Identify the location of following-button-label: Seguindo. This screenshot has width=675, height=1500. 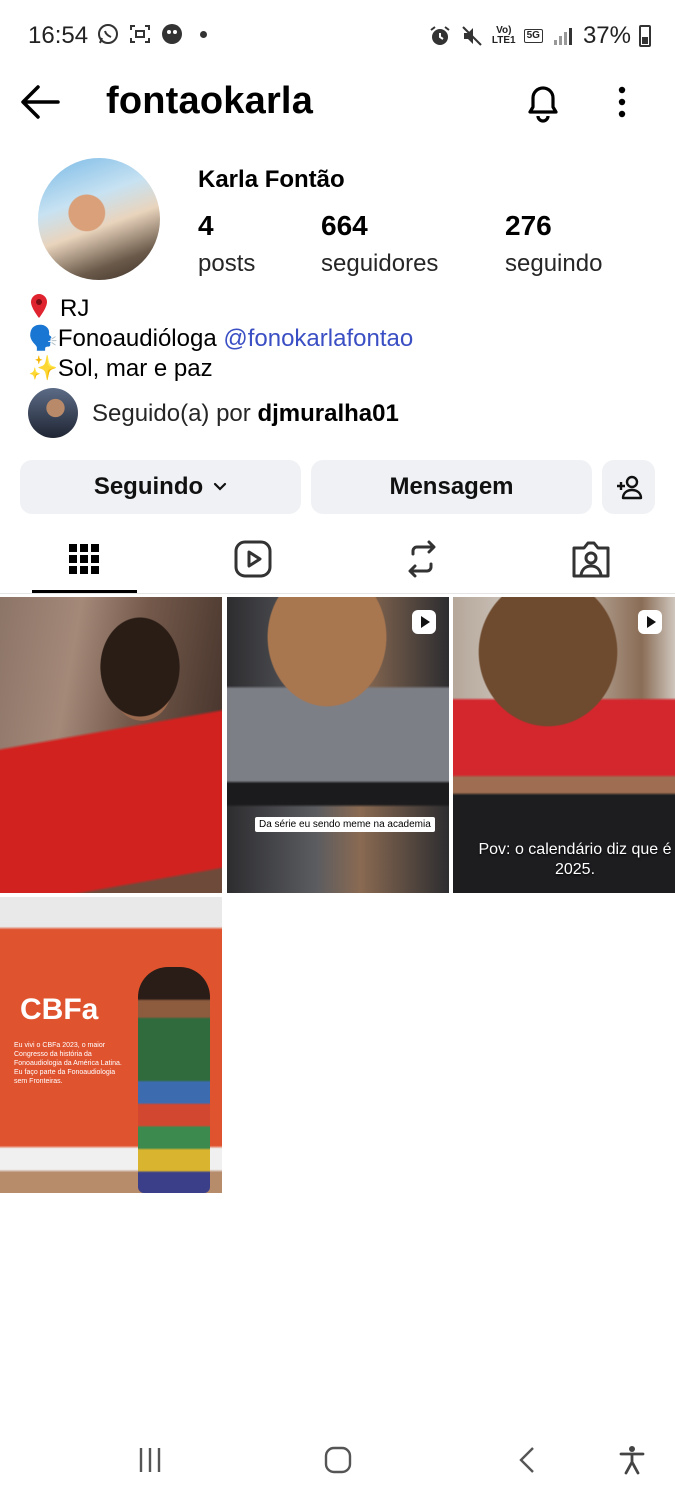
(148, 486).